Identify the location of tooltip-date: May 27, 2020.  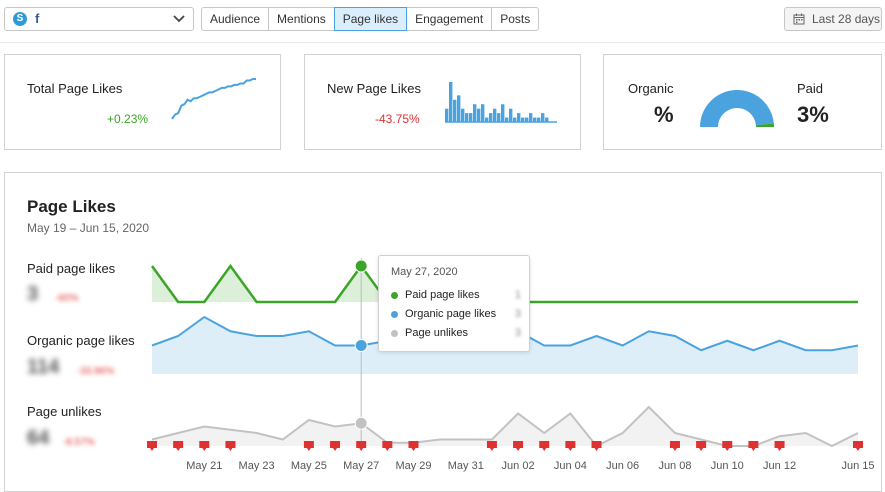
(424, 272).